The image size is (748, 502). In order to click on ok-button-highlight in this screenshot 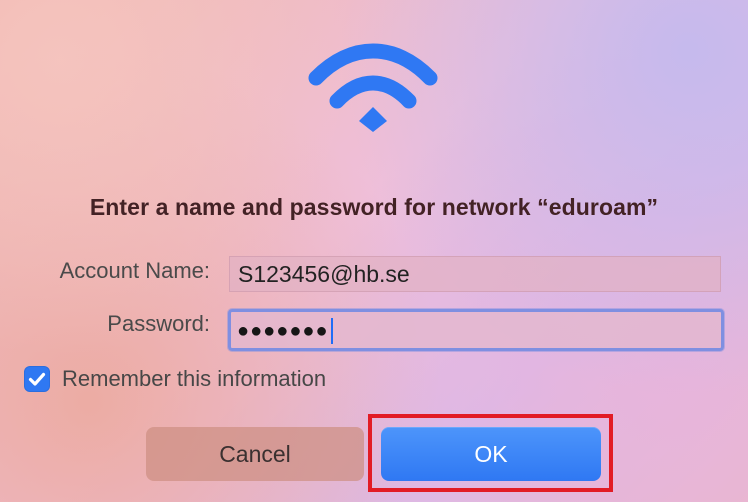, I will do `click(490, 453)`.